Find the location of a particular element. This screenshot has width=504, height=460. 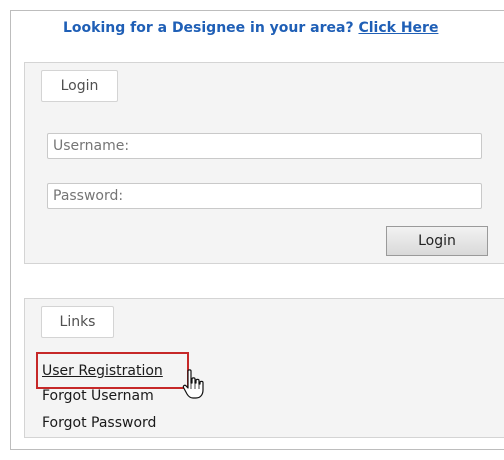

links-legend: Links is located at coordinates (77, 322).